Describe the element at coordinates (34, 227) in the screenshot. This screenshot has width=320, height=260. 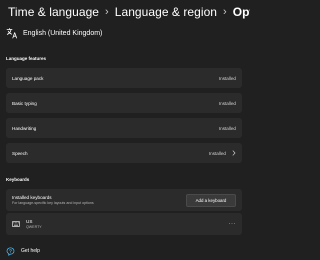
I see `keyboard-layout: QWERTY` at that location.